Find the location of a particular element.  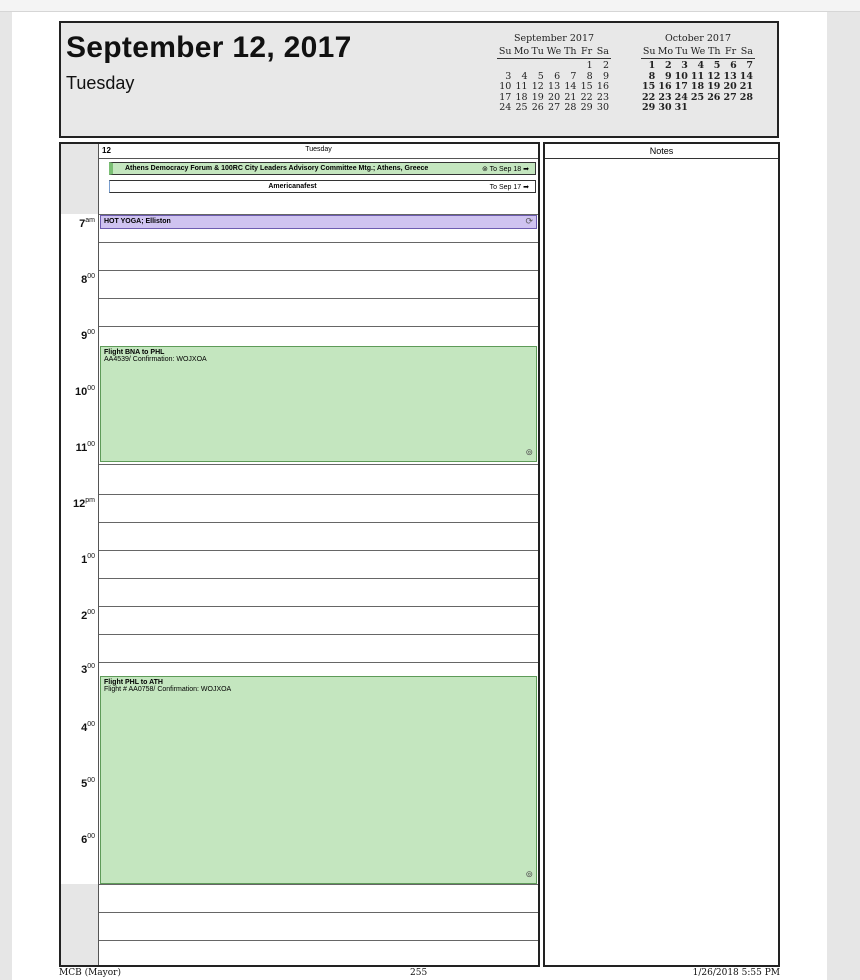

mini-calendar-day: 17 is located at coordinates (682, 87).